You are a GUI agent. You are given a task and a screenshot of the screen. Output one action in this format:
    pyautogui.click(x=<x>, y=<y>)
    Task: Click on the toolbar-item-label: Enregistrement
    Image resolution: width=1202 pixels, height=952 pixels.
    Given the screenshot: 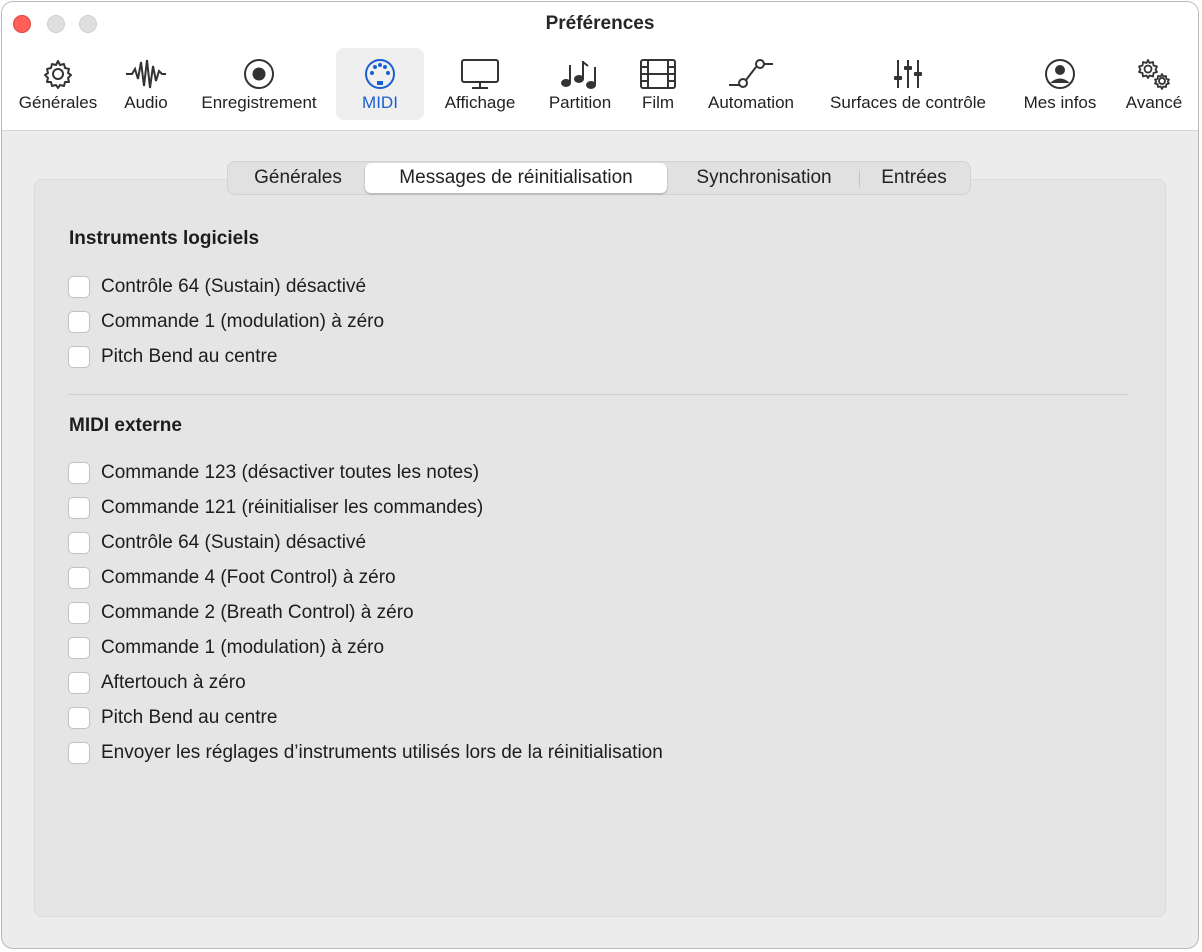 What is the action you would take?
    pyautogui.click(x=259, y=102)
    